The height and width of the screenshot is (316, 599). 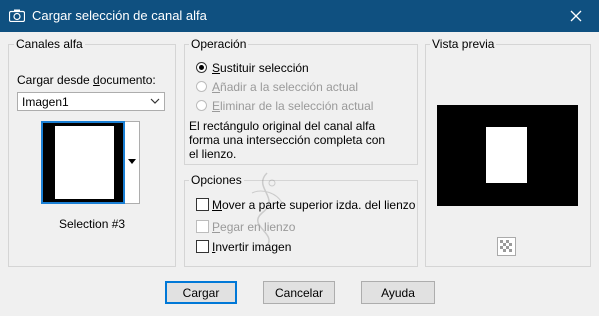 I want to click on checkbox-invertir-label: Invertir imagen, so click(x=251, y=247).